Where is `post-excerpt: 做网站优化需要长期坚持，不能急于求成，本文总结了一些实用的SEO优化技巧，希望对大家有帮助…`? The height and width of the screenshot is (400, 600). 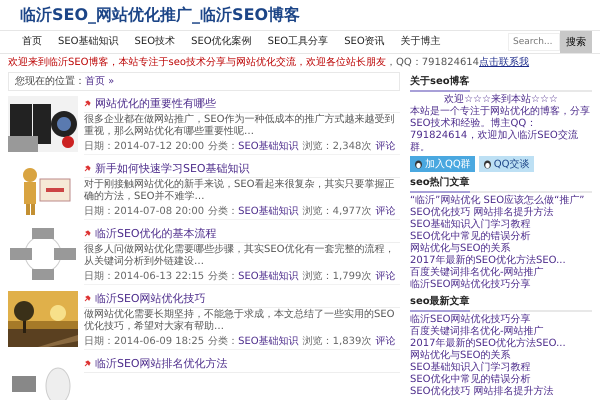
post-excerpt: 做网站优化需要长期坚持，不能急于求成，本文总结了一些实用的SEO优化技巧，希望对大家有帮助… is located at coordinates (240, 321).